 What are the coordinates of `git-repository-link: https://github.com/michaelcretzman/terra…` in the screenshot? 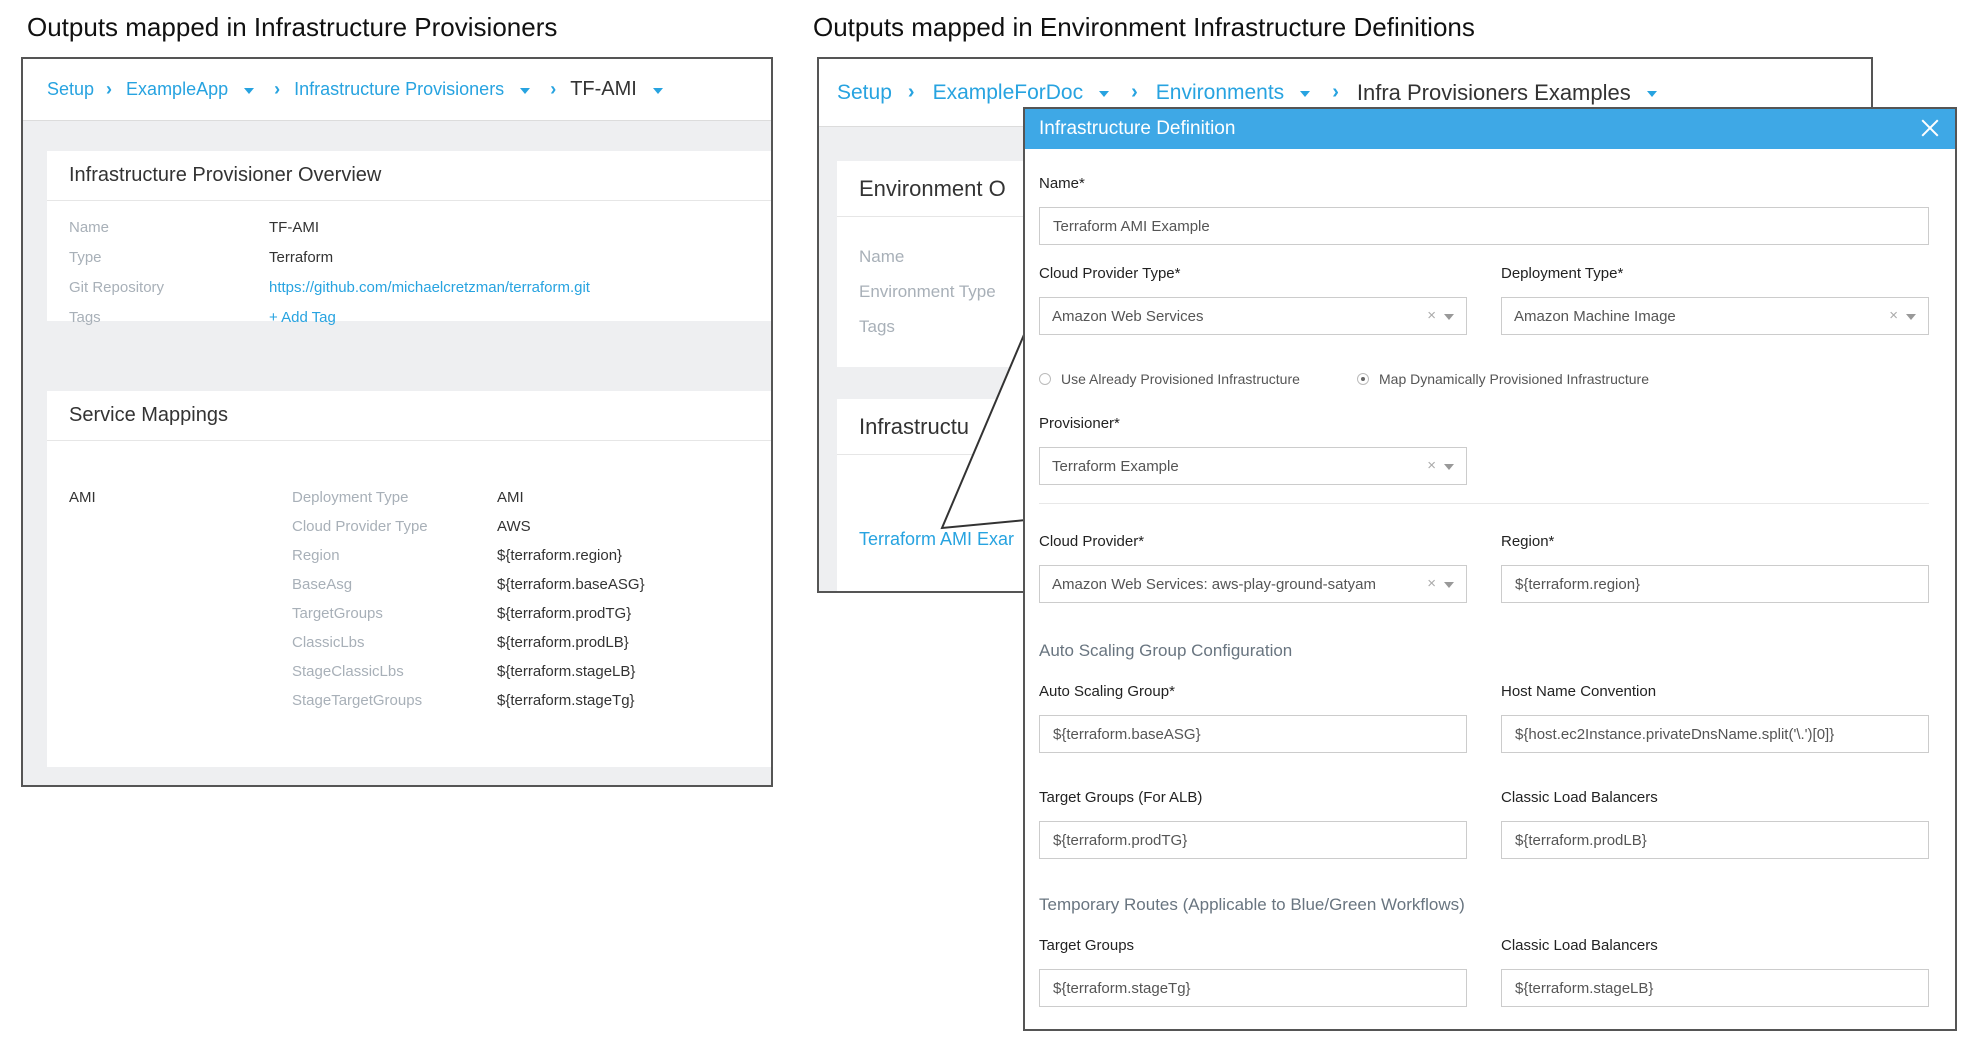 It's located at (429, 287).